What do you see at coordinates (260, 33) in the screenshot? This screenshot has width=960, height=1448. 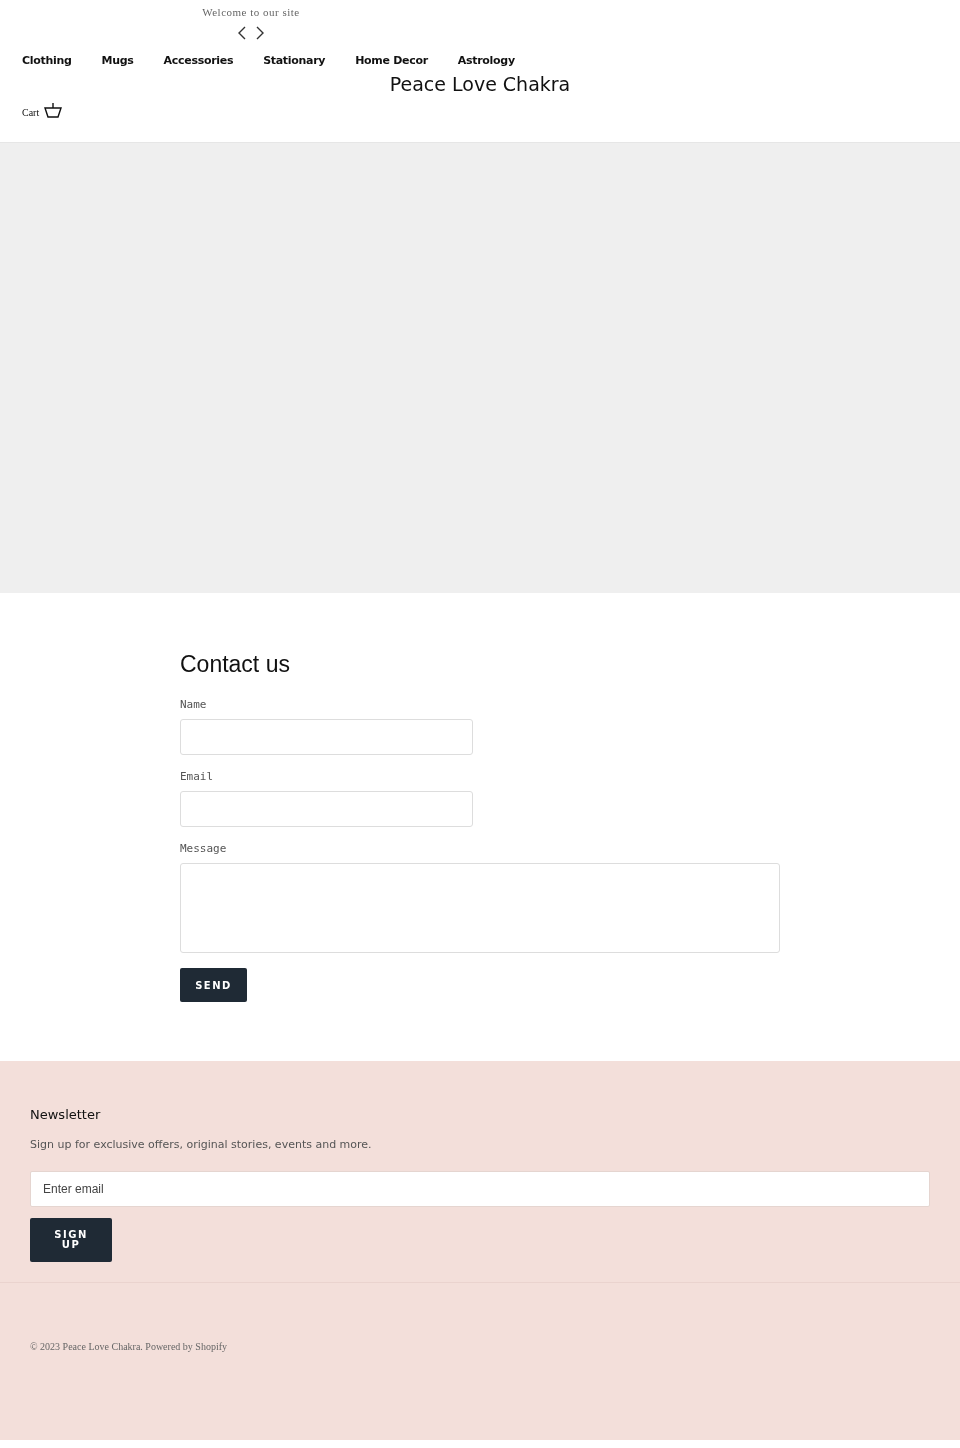 I see `chevron-right-icon` at bounding box center [260, 33].